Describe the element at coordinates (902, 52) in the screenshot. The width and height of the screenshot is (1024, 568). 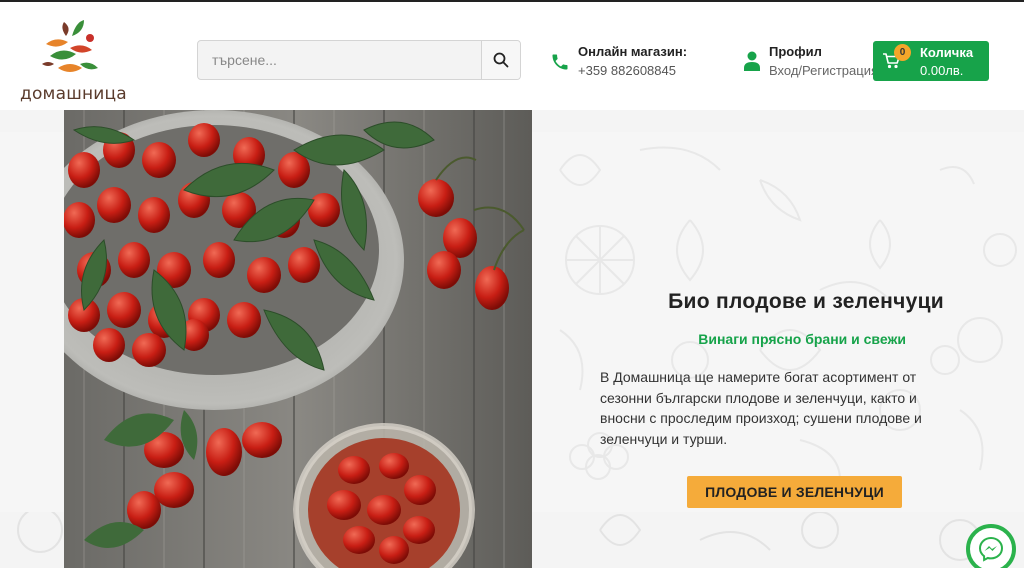
I see `cart-count-badge: 0` at that location.